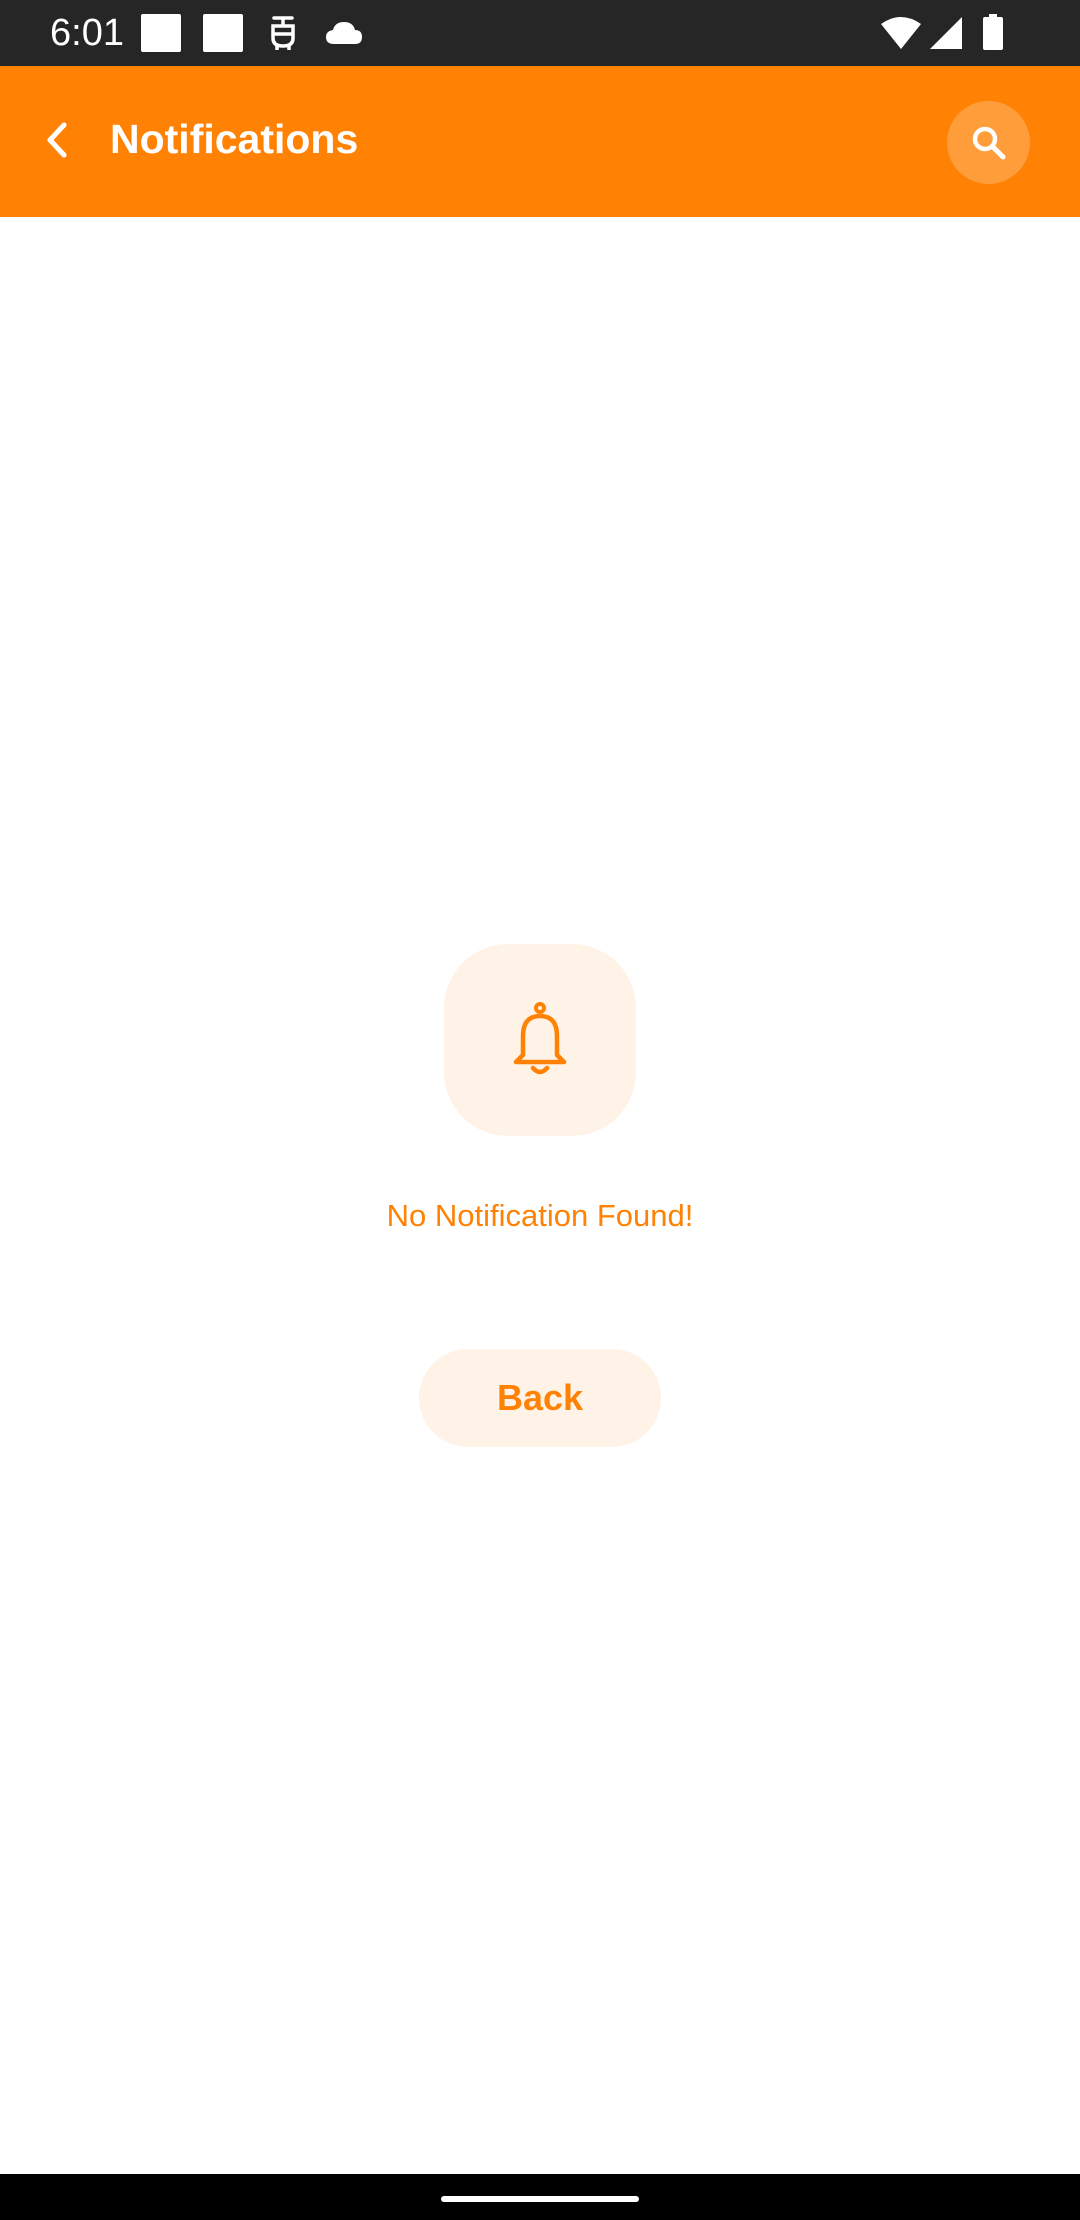  What do you see at coordinates (234, 139) in the screenshot?
I see `page-title: Notifications` at bounding box center [234, 139].